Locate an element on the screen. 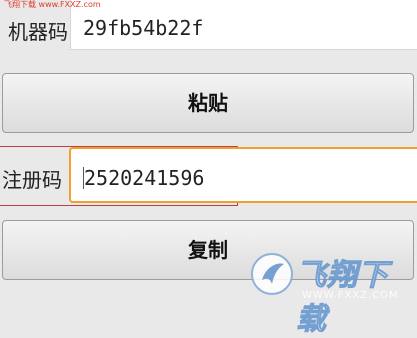 The height and width of the screenshot is (338, 417). register-code-value: 2520241596 is located at coordinates (144, 178).